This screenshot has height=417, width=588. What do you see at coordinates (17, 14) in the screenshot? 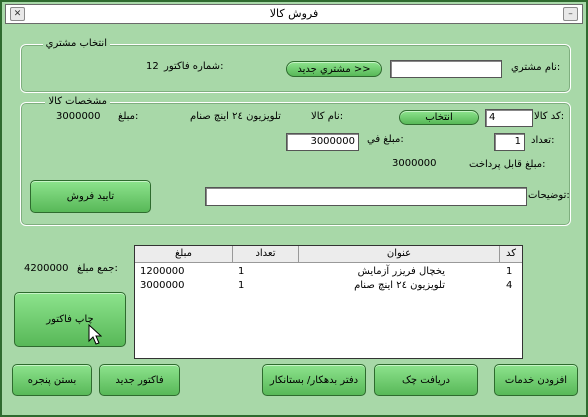
I see `close-icon: ✕` at bounding box center [17, 14].